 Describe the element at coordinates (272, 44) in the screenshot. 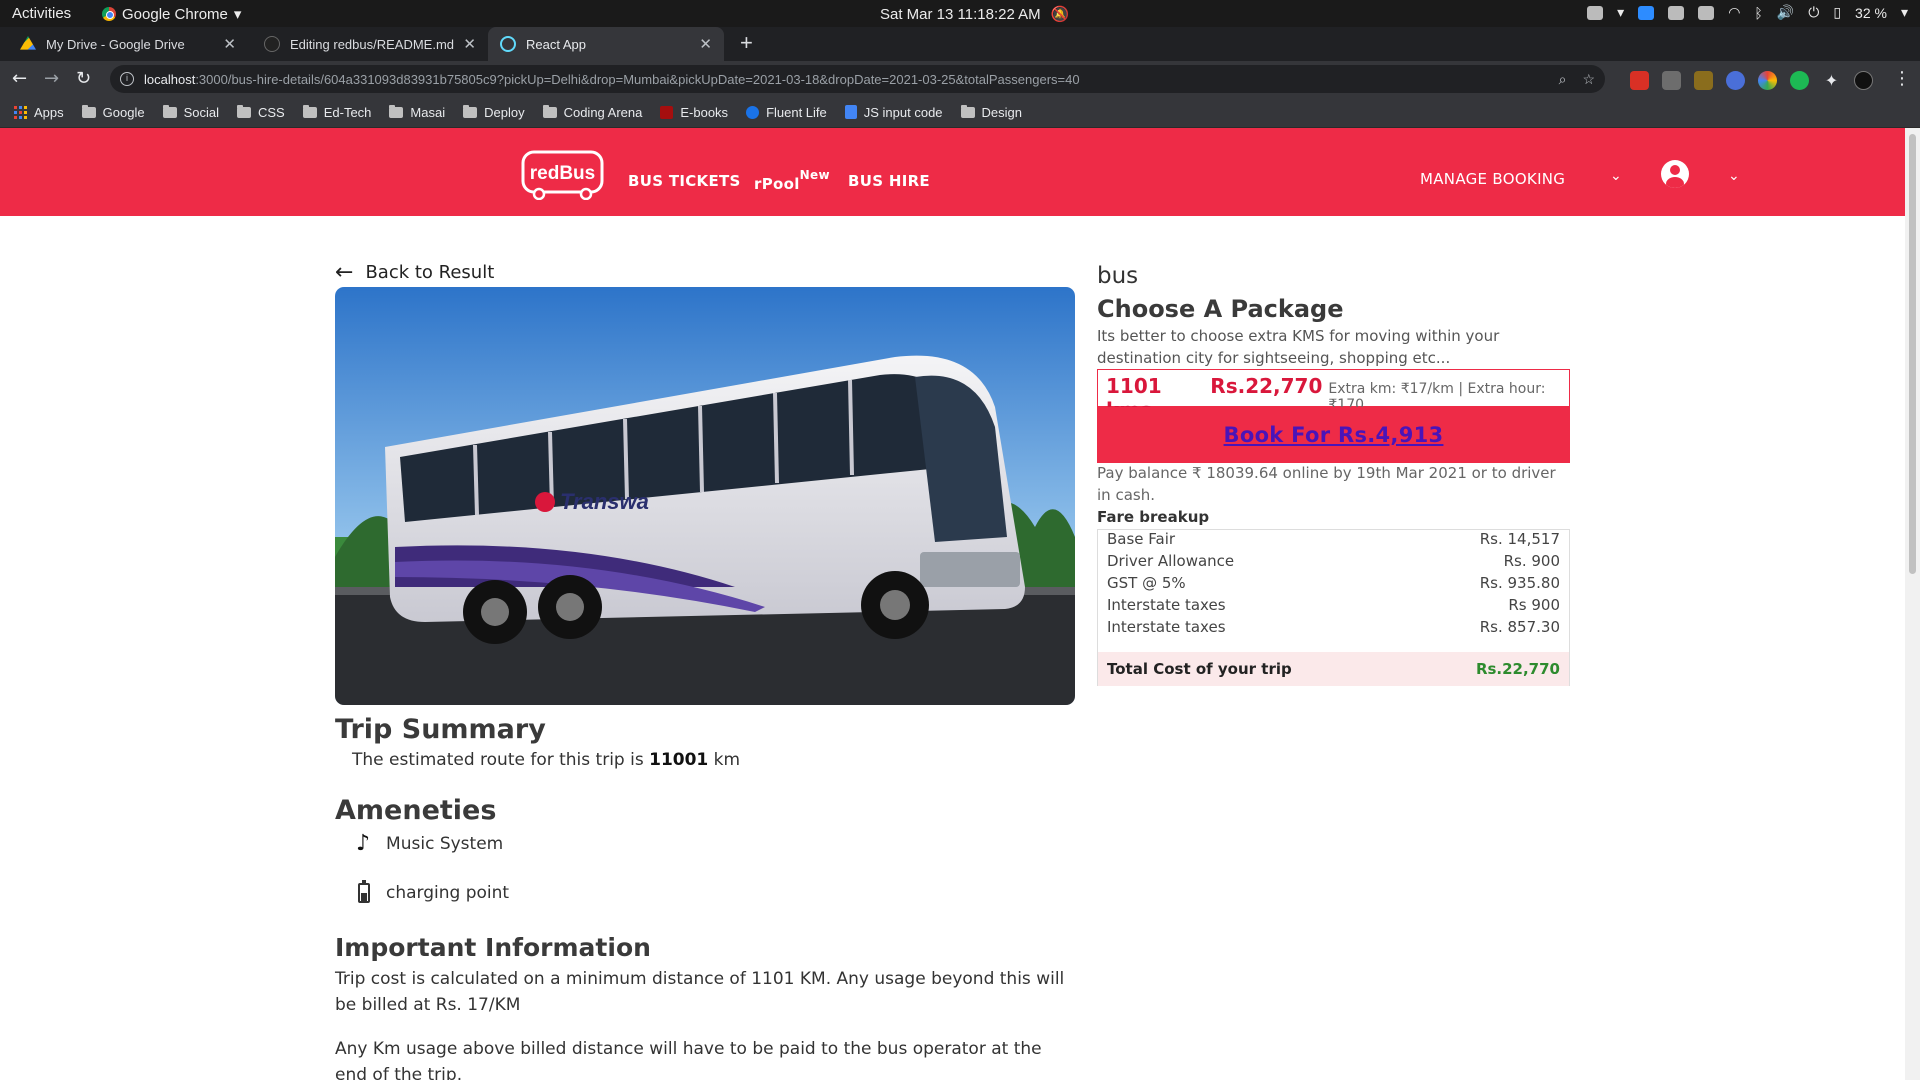

I see `github-icon` at that location.